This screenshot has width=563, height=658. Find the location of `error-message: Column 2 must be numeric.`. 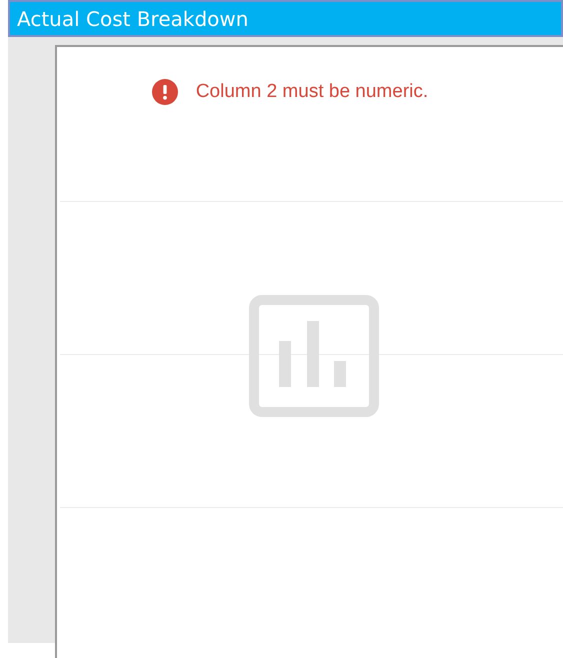

error-message: Column 2 must be numeric. is located at coordinates (312, 91).